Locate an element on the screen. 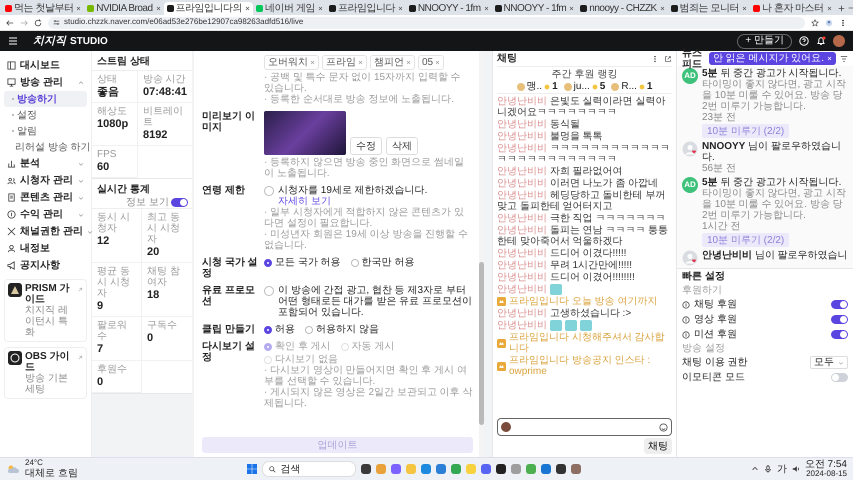  sidebar-subitem: 알림 is located at coordinates (45, 131).